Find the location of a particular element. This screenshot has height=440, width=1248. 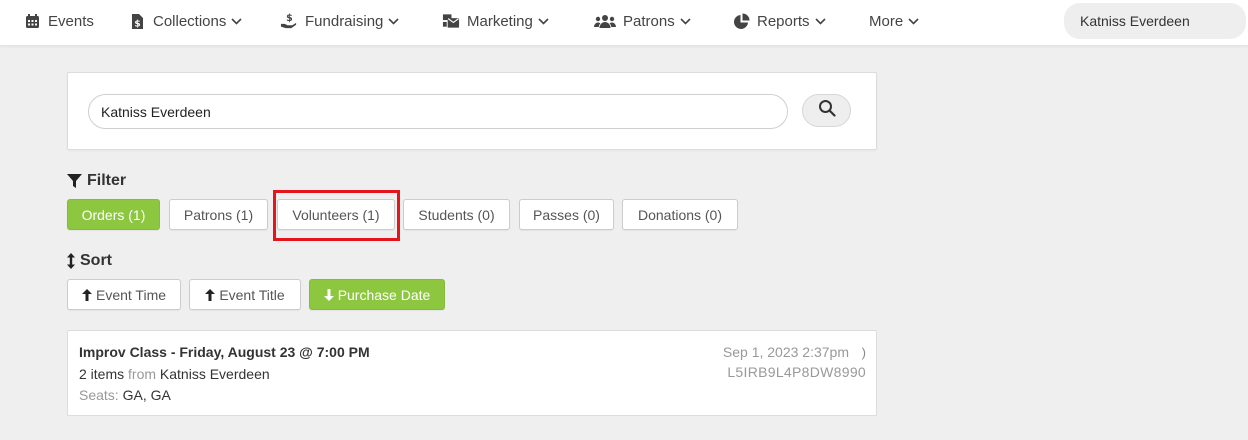

order-summary: 2 items from Katniss Everdeen is located at coordinates (174, 374).